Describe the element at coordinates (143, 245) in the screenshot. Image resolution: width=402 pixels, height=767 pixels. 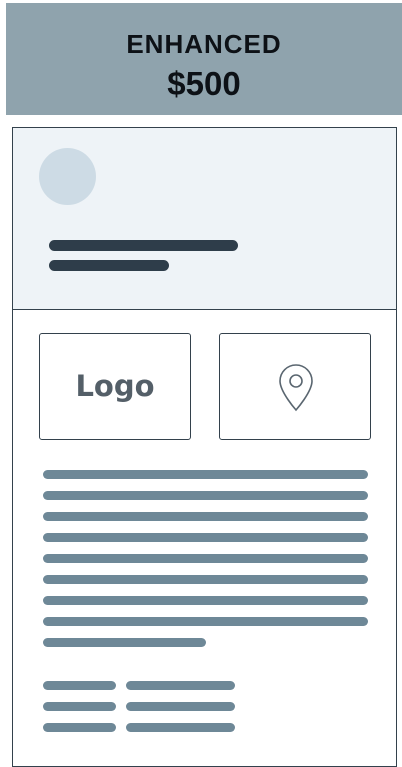
I see `title-line-placeholder` at that location.